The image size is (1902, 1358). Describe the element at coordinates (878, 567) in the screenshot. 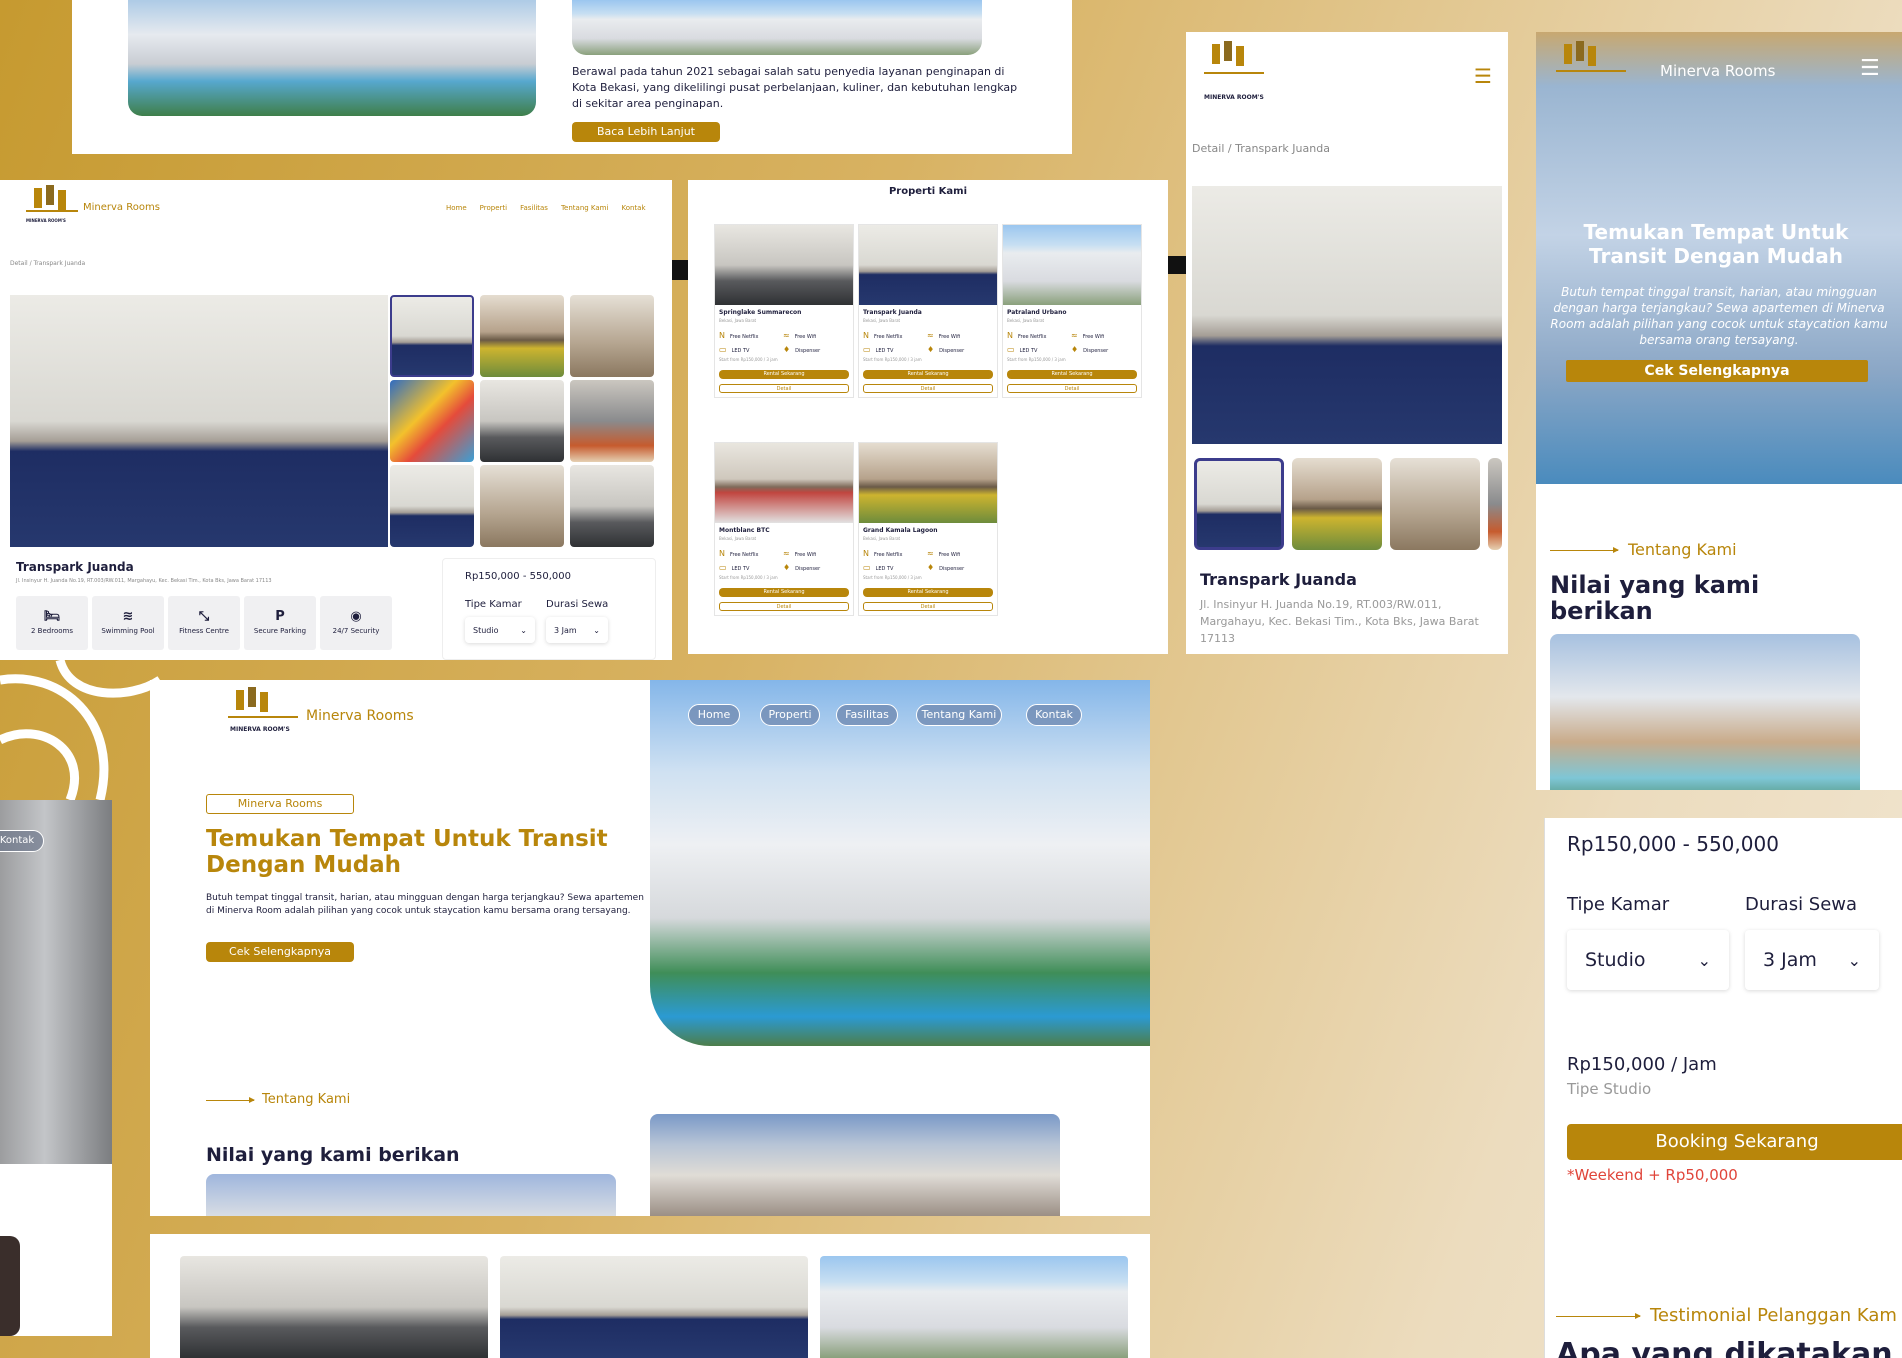

I see `feature-item: ▭ LED TV` at that location.